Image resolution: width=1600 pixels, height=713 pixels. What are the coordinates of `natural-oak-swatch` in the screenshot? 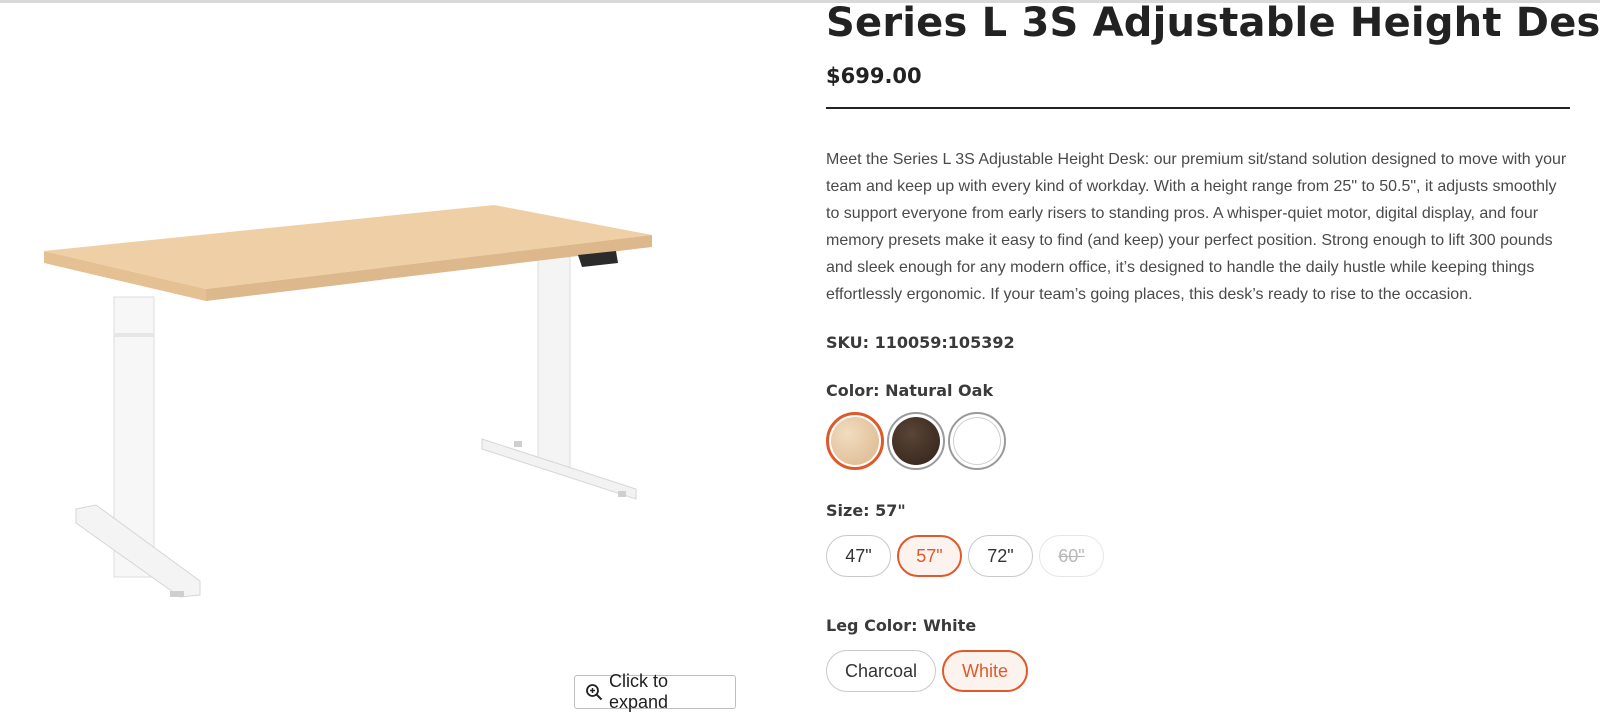 It's located at (855, 441).